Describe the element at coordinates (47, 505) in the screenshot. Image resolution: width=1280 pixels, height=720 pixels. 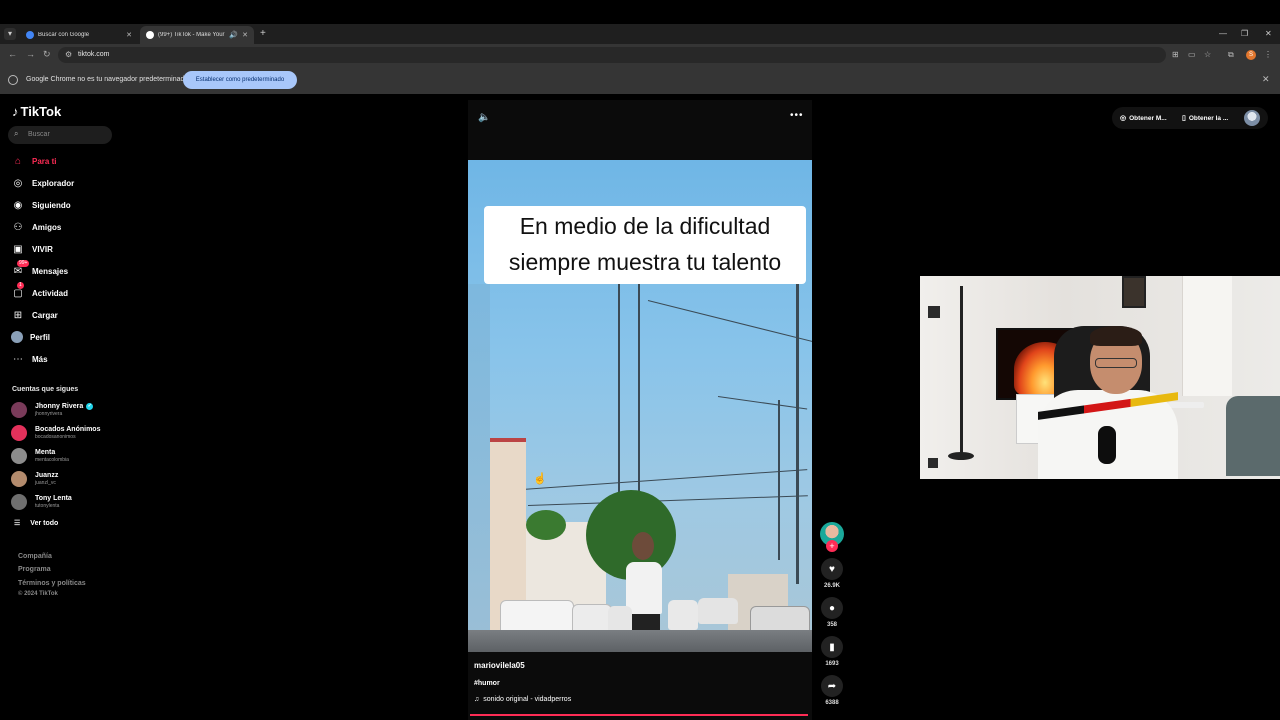
I see `account-handle: tutonylenta` at that location.